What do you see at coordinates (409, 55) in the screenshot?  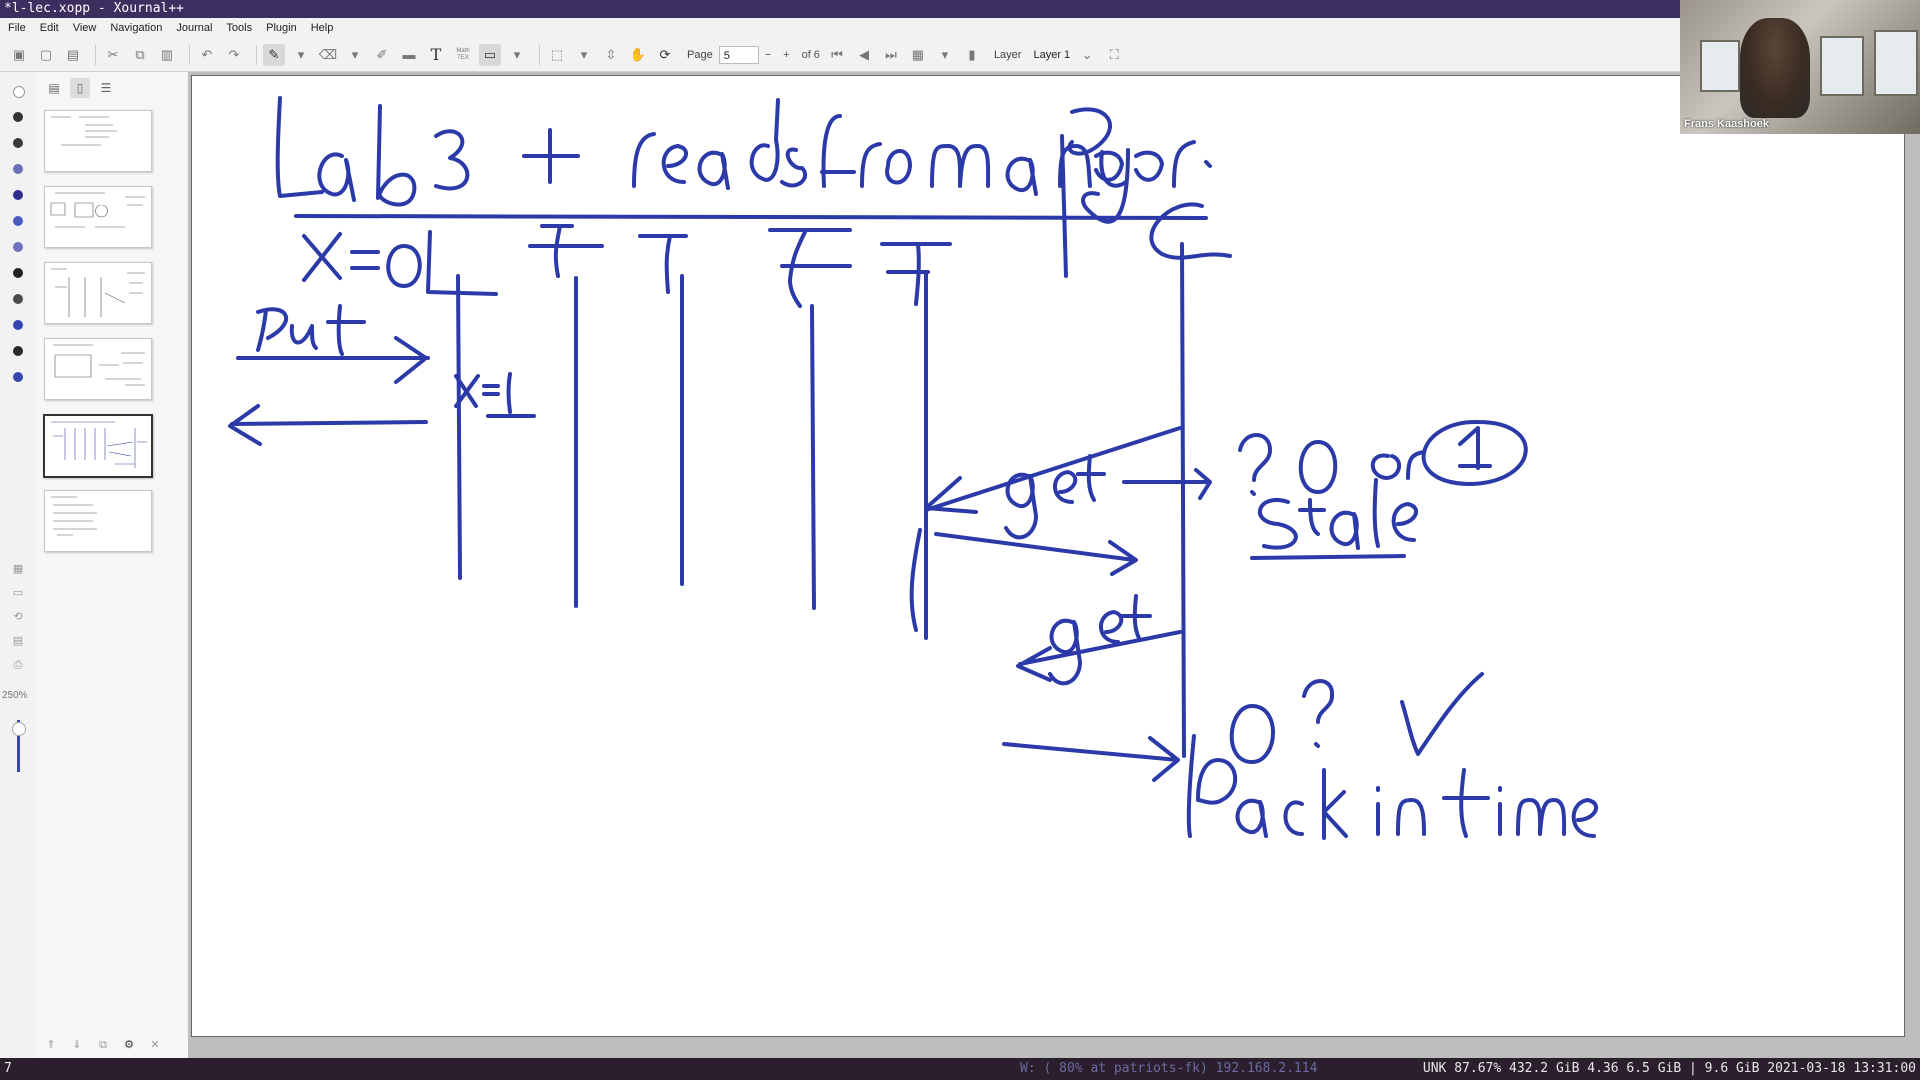 I see `image-icon: ▬` at bounding box center [409, 55].